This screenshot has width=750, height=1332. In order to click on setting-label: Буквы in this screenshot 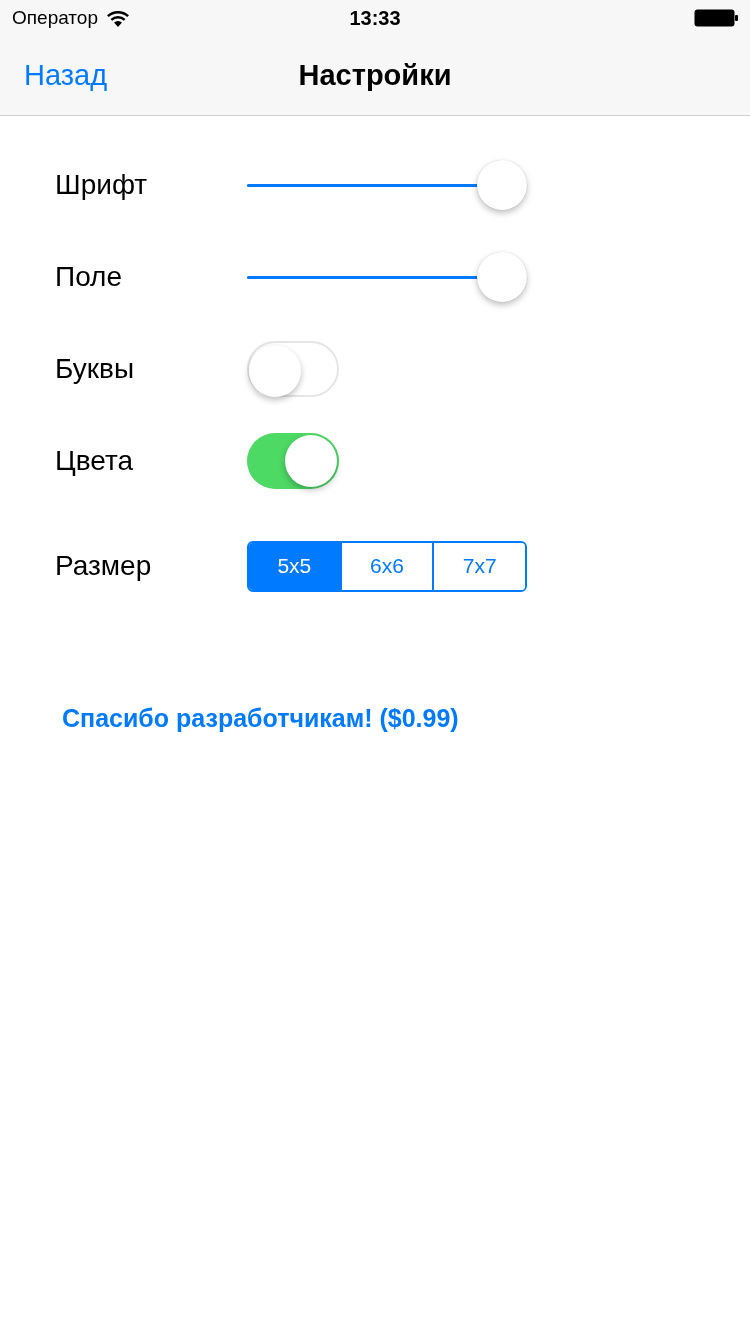, I will do `click(95, 369)`.